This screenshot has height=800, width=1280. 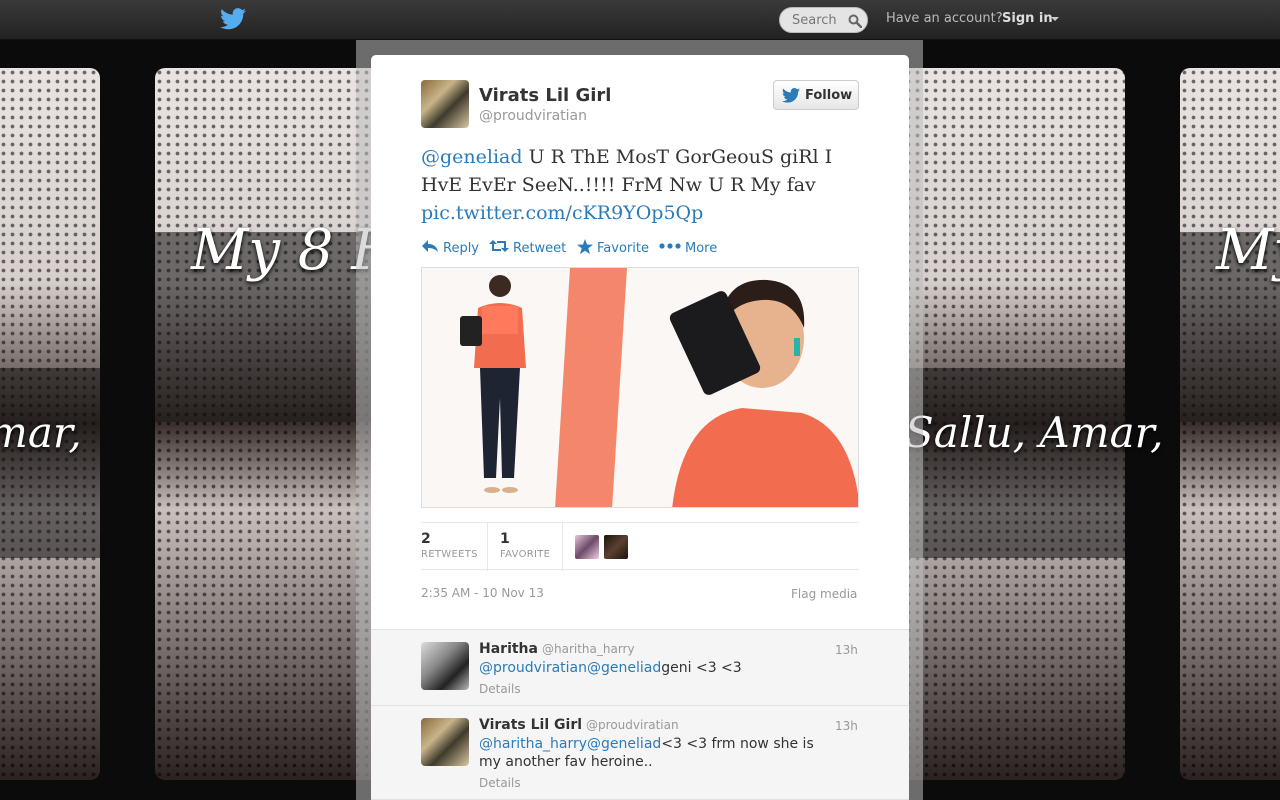 I want to click on star-icon, so click(x=585, y=246).